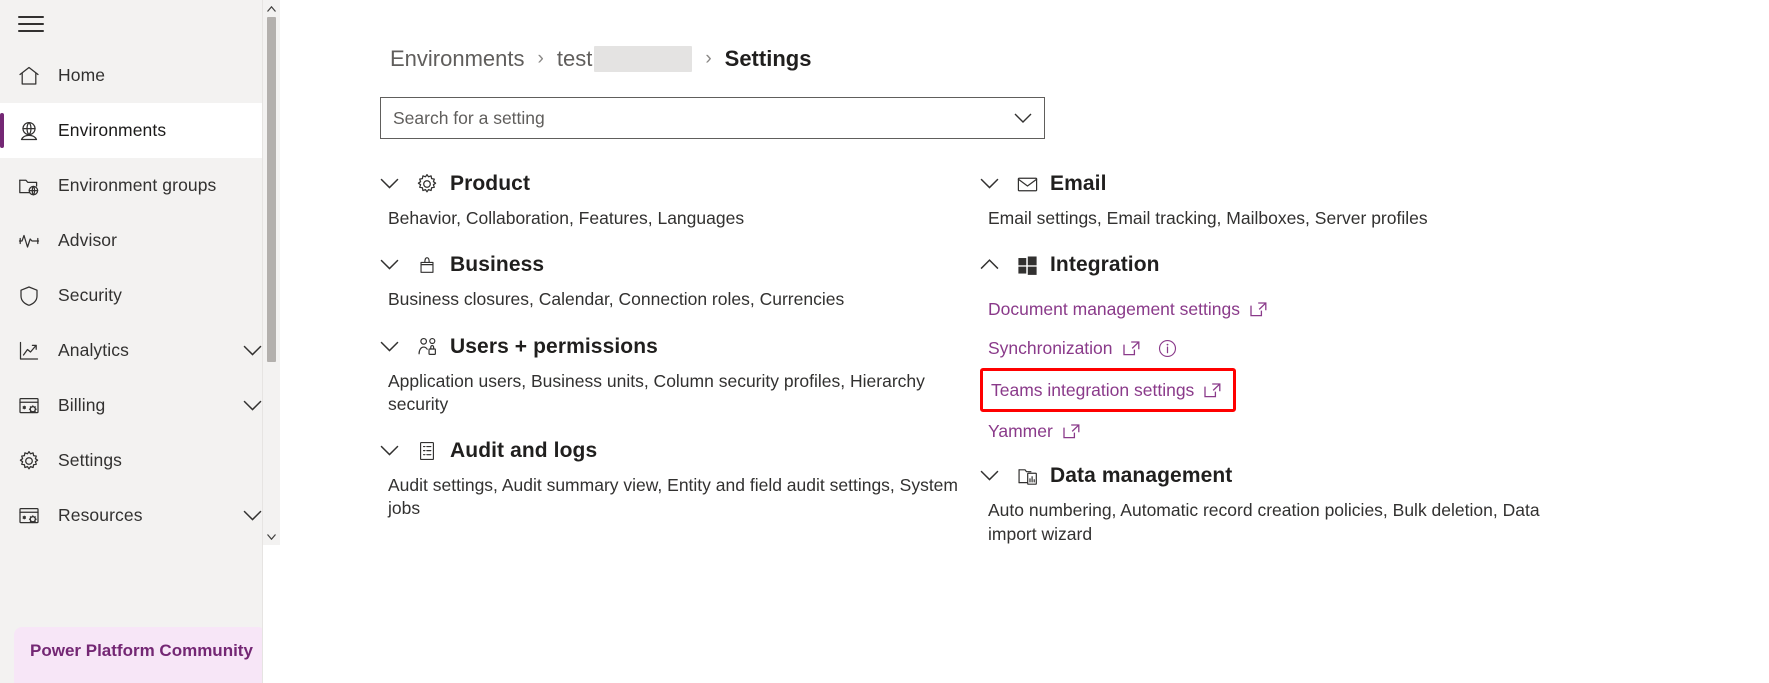 The height and width of the screenshot is (683, 1769). Describe the element at coordinates (996, 265) in the screenshot. I see `chevron-up-icon` at that location.